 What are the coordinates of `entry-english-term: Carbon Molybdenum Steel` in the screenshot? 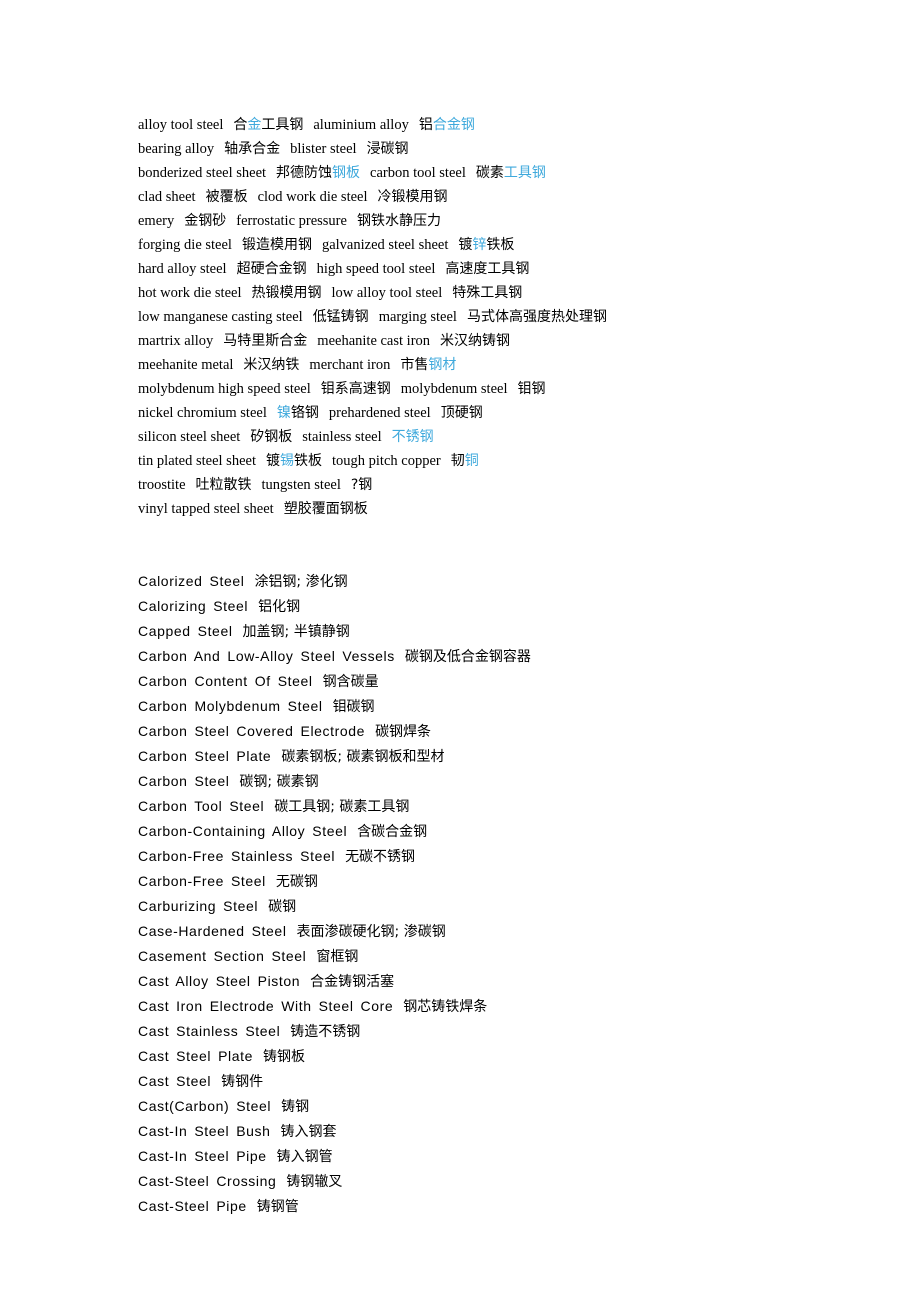 It's located at (230, 706).